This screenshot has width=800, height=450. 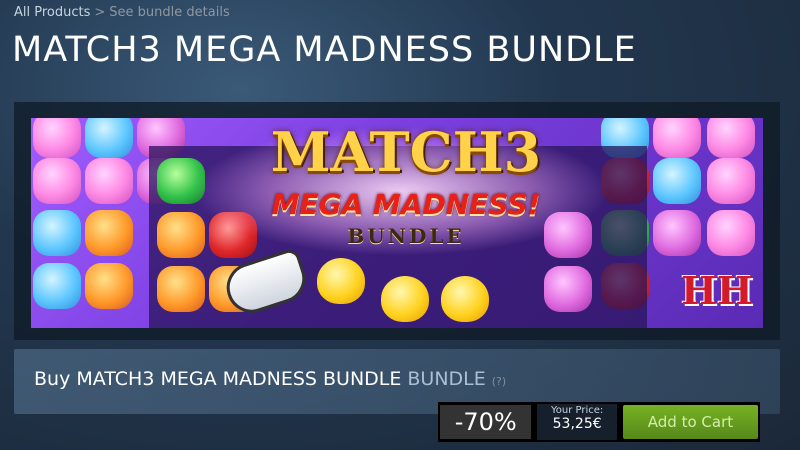 I want to click on bundle-tag: BUNDLE, so click(x=446, y=379).